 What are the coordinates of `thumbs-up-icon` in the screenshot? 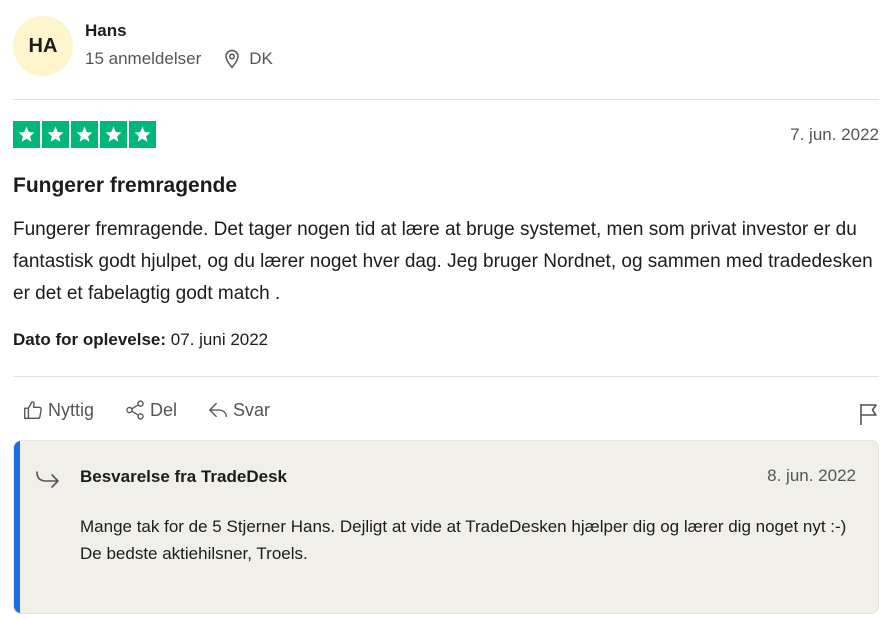 It's located at (33, 410).